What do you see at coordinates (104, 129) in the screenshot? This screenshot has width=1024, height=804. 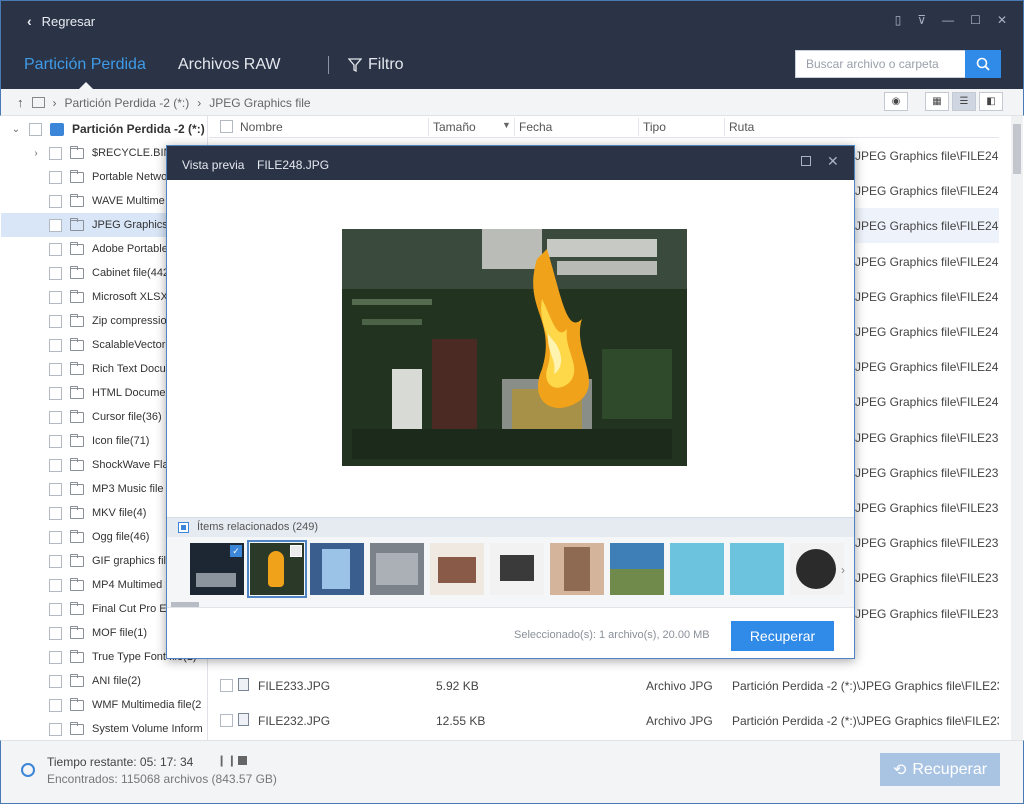 I see `tree-root: ⌄ Partición Perdida -2 (*:)` at bounding box center [104, 129].